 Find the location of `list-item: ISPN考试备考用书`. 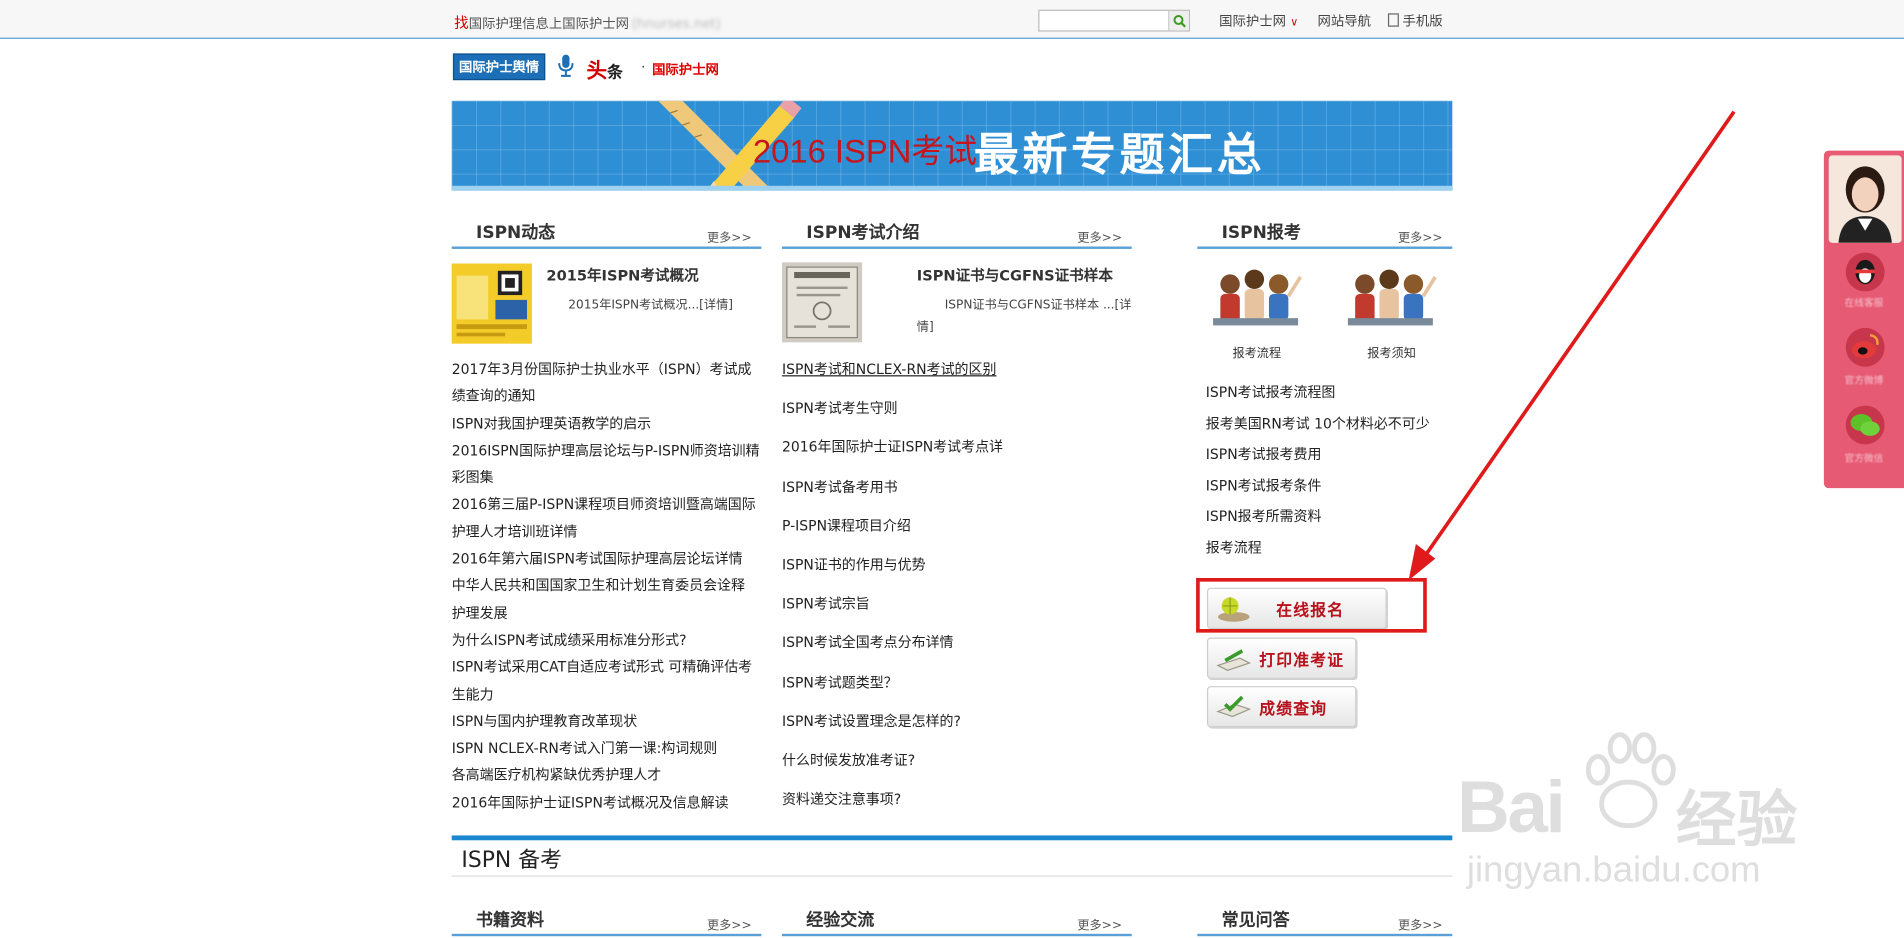

list-item: ISPN考试备考用书 is located at coordinates (892, 486).